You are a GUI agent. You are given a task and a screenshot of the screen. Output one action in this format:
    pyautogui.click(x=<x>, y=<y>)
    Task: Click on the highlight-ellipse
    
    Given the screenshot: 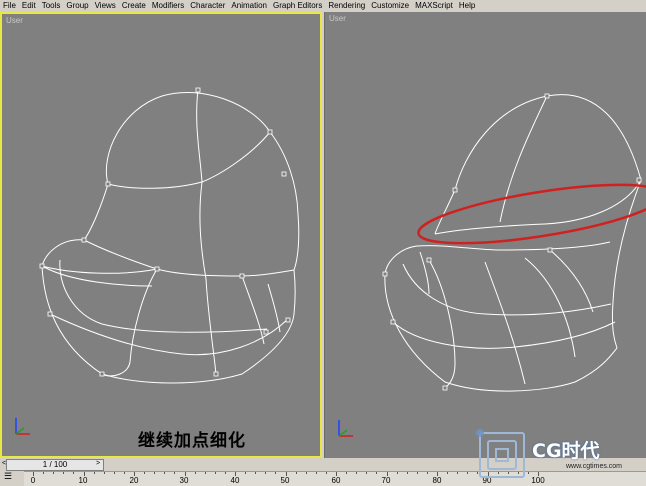 What is the action you would take?
    pyautogui.click(x=531, y=214)
    